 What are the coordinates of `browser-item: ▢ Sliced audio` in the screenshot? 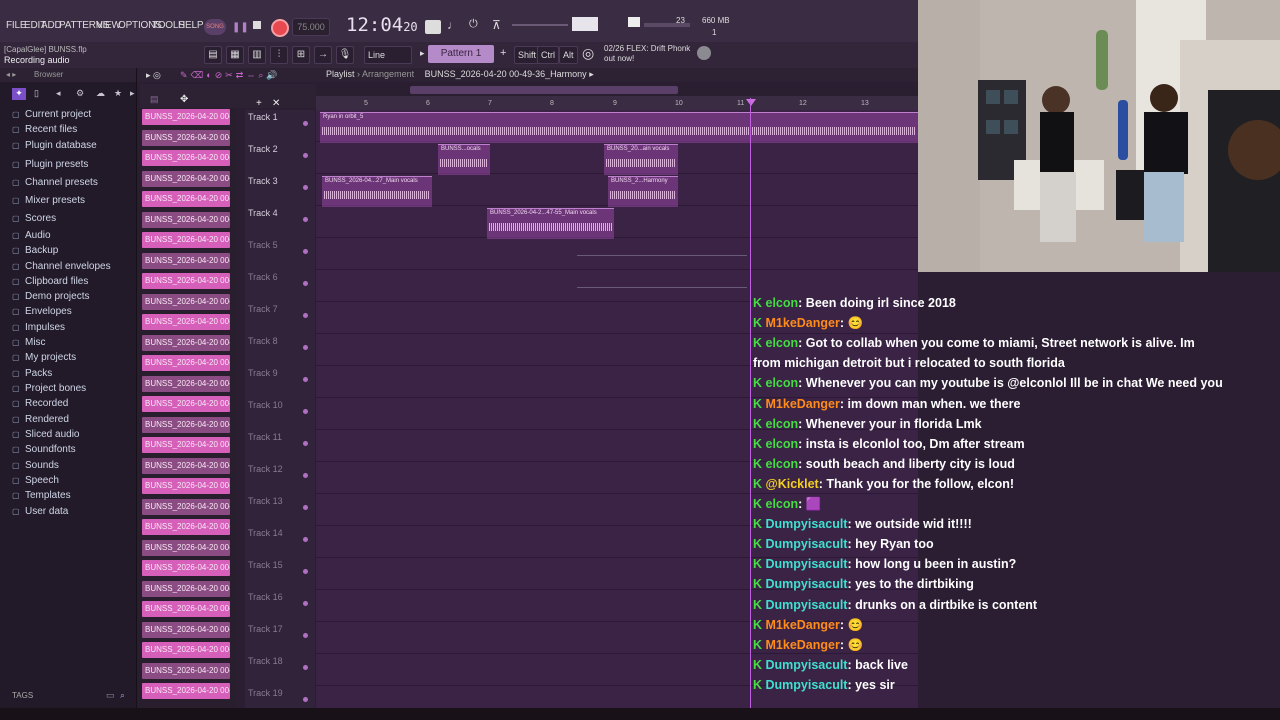 It's located at (45, 434).